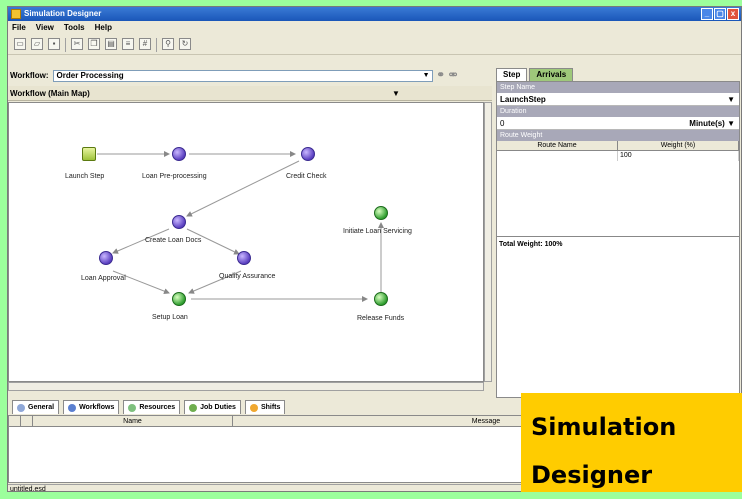  Describe the element at coordinates (145, 44) in the screenshot. I see `grid-icon: #` at that location.